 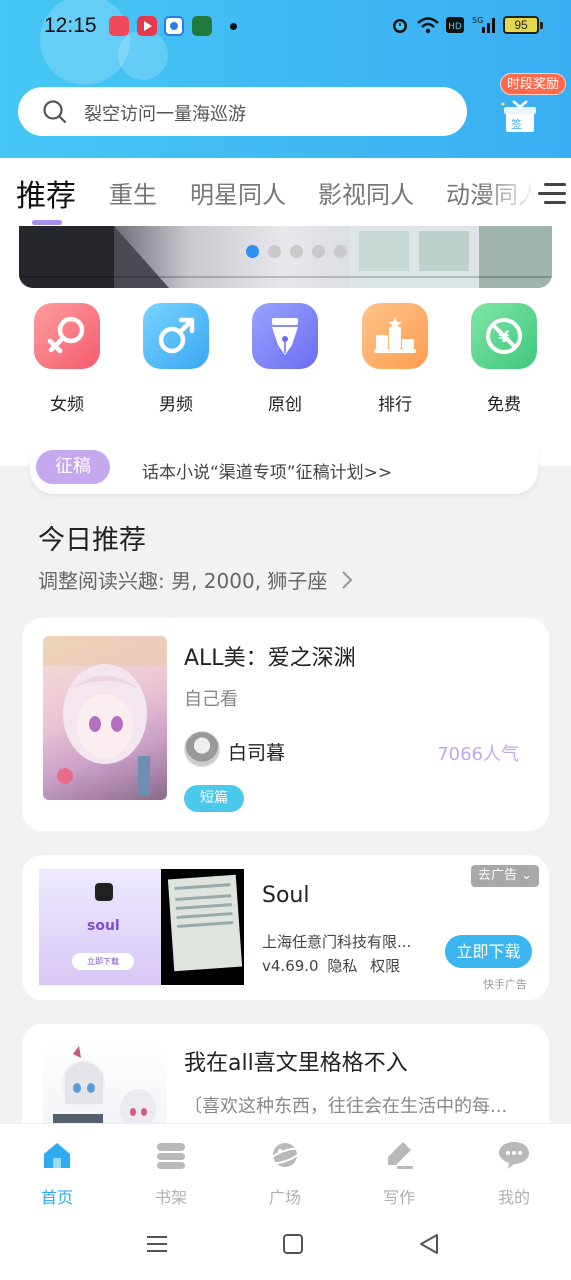 I want to click on gift-label: 签, so click(x=516, y=124).